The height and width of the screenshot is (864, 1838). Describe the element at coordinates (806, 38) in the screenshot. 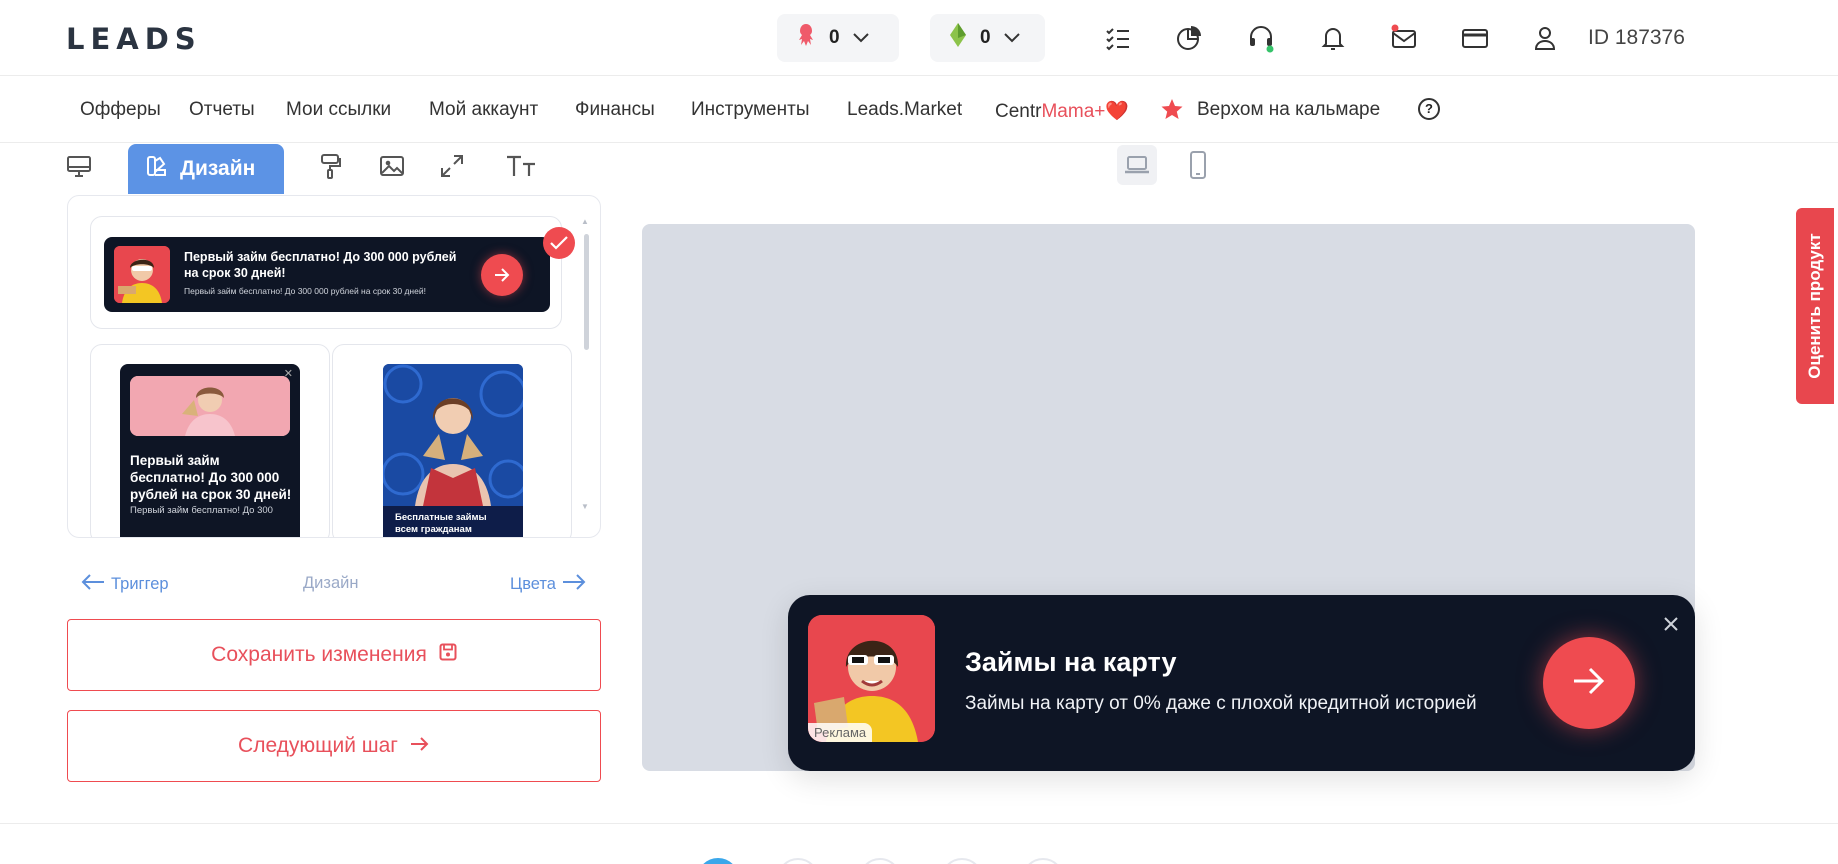

I see `squid-icon` at that location.